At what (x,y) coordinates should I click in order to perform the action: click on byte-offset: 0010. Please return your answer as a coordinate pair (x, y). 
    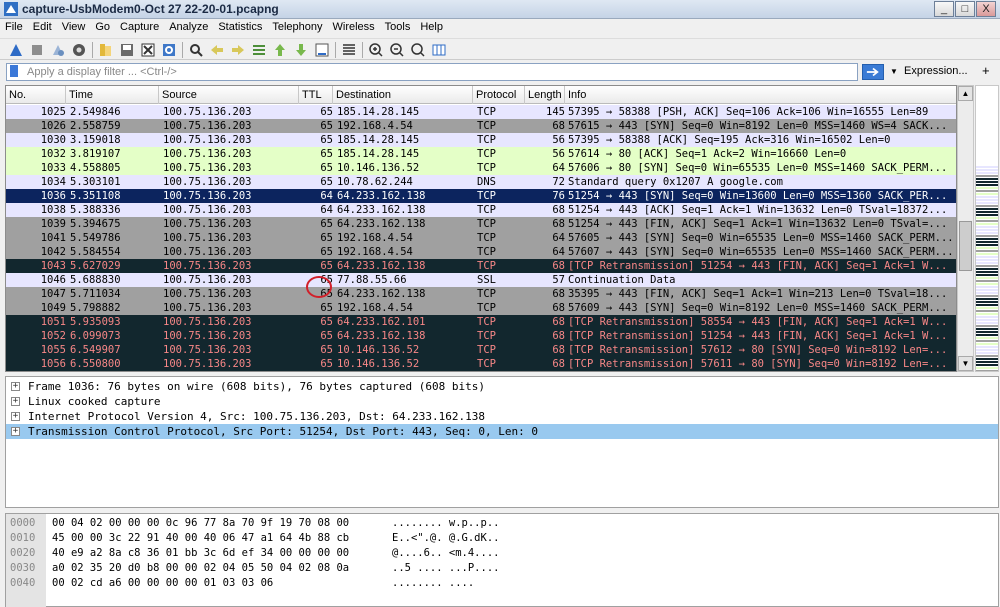
    Looking at the image, I should click on (22, 538).